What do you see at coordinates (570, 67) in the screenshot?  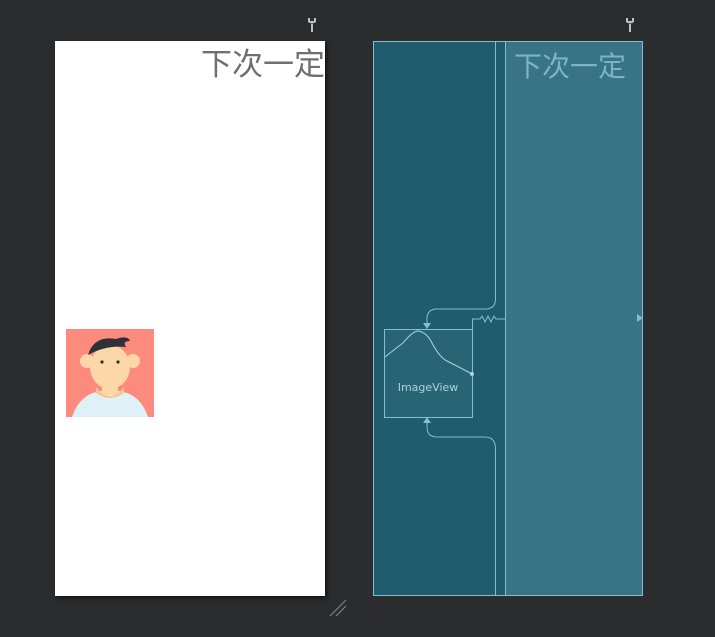 I see `blueprint-textview: 下次一定` at bounding box center [570, 67].